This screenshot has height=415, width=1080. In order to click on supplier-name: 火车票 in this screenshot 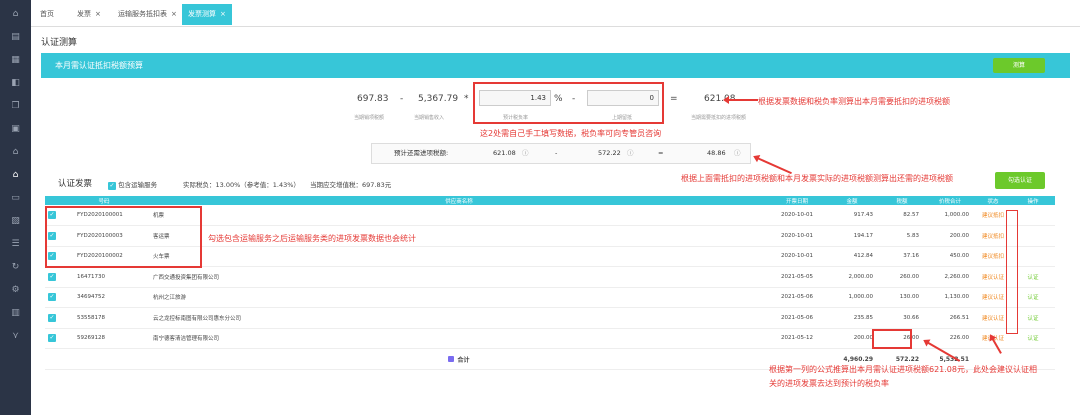, I will do `click(459, 256)`.